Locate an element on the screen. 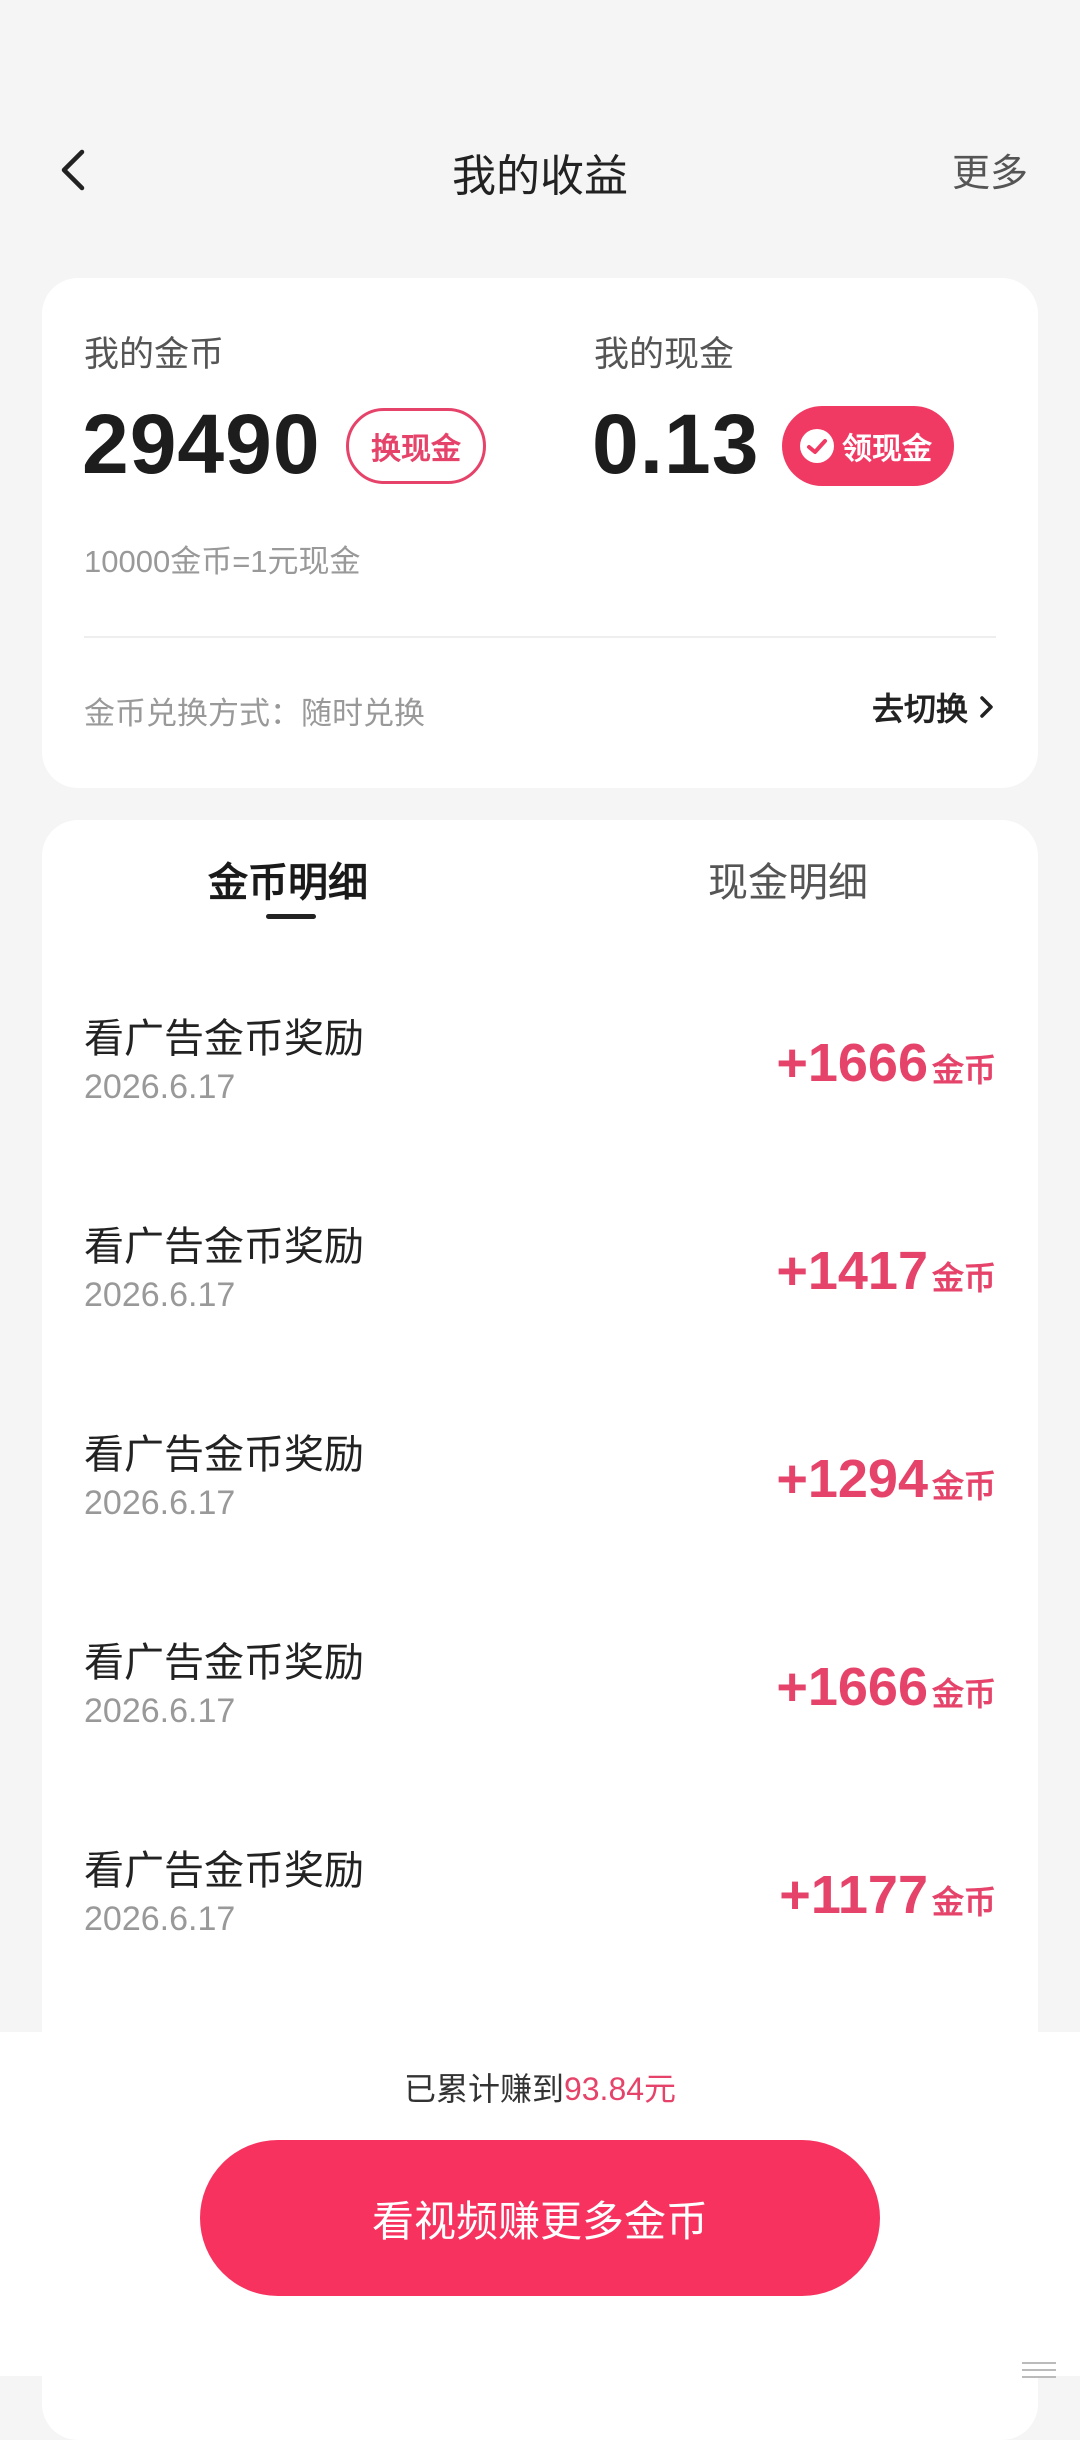 The image size is (1080, 2440). active-tab-indicator is located at coordinates (291, 916).